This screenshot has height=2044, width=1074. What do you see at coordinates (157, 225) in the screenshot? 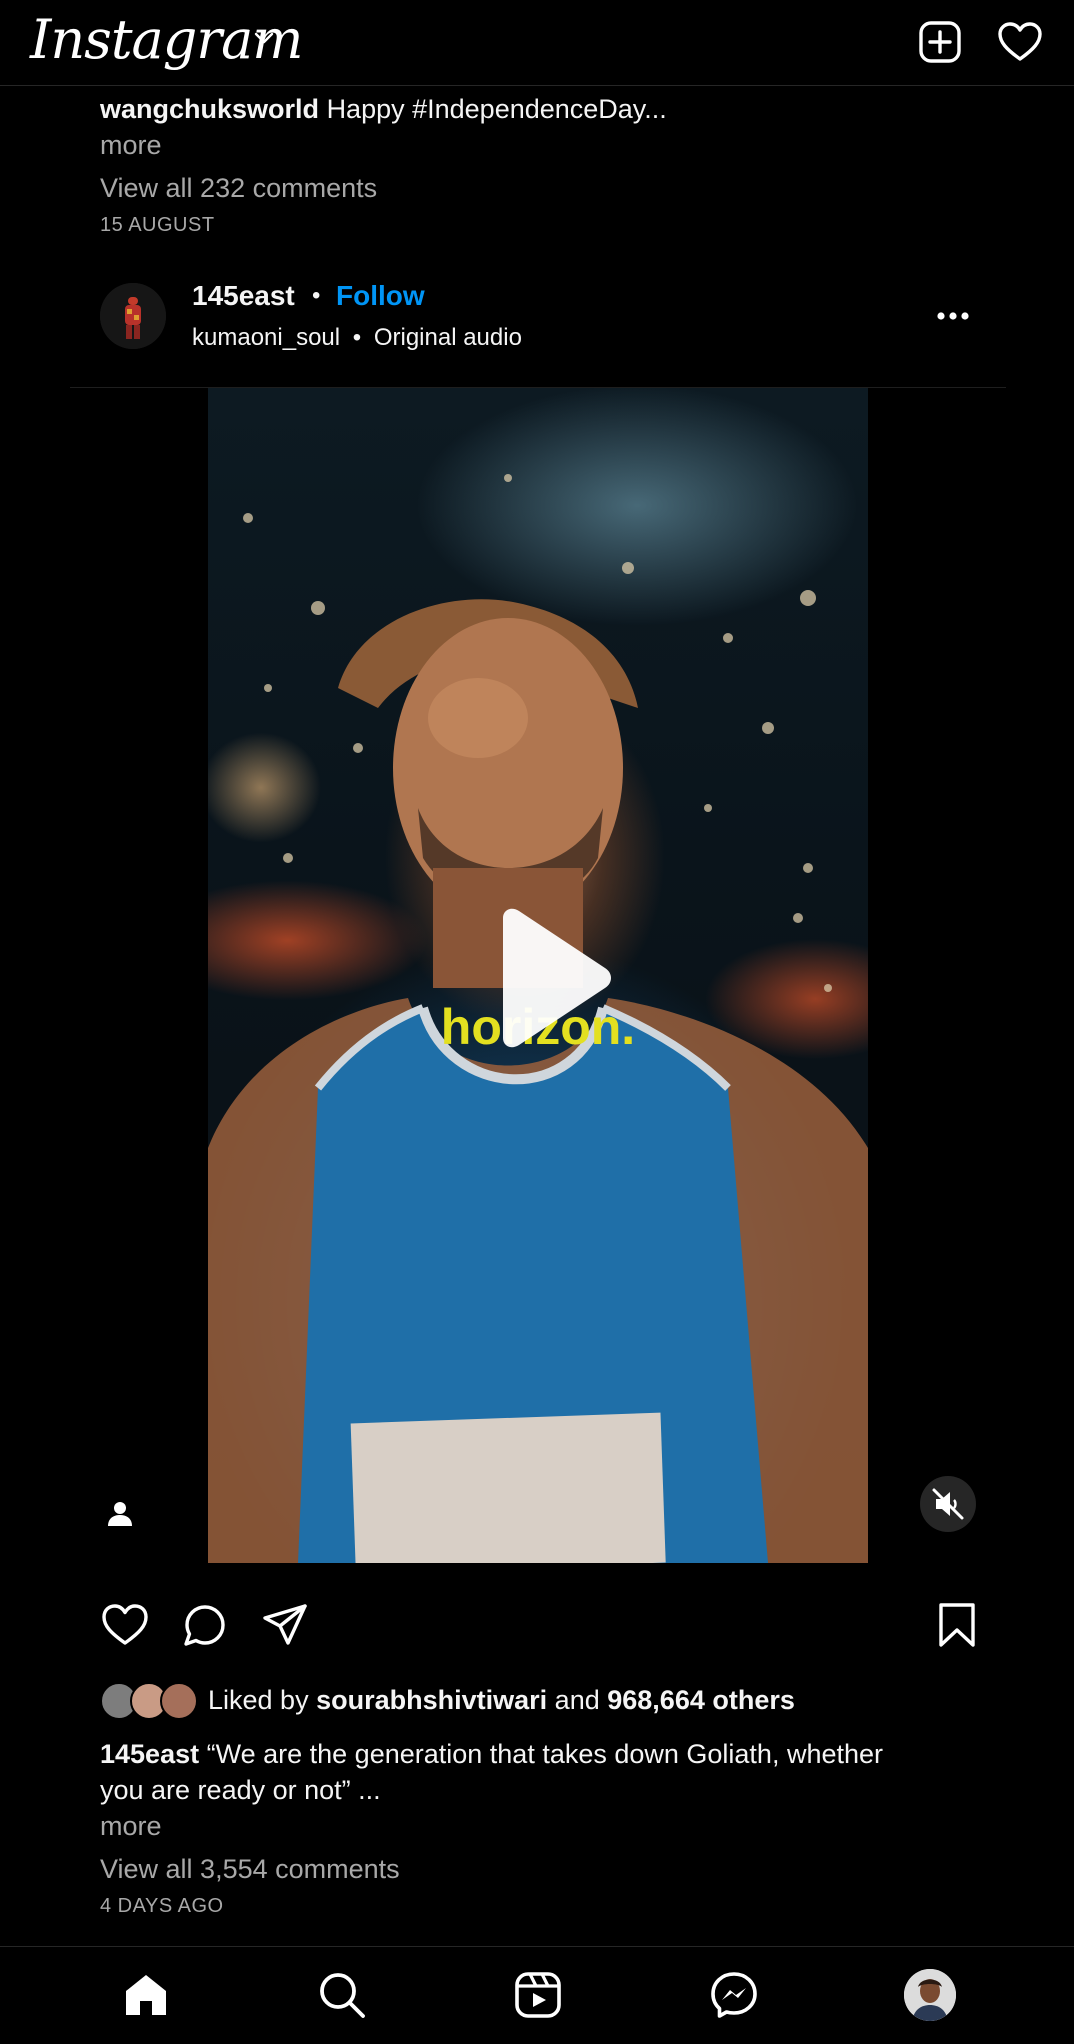
I see `prev-post-date: 15 AUGUST` at bounding box center [157, 225].